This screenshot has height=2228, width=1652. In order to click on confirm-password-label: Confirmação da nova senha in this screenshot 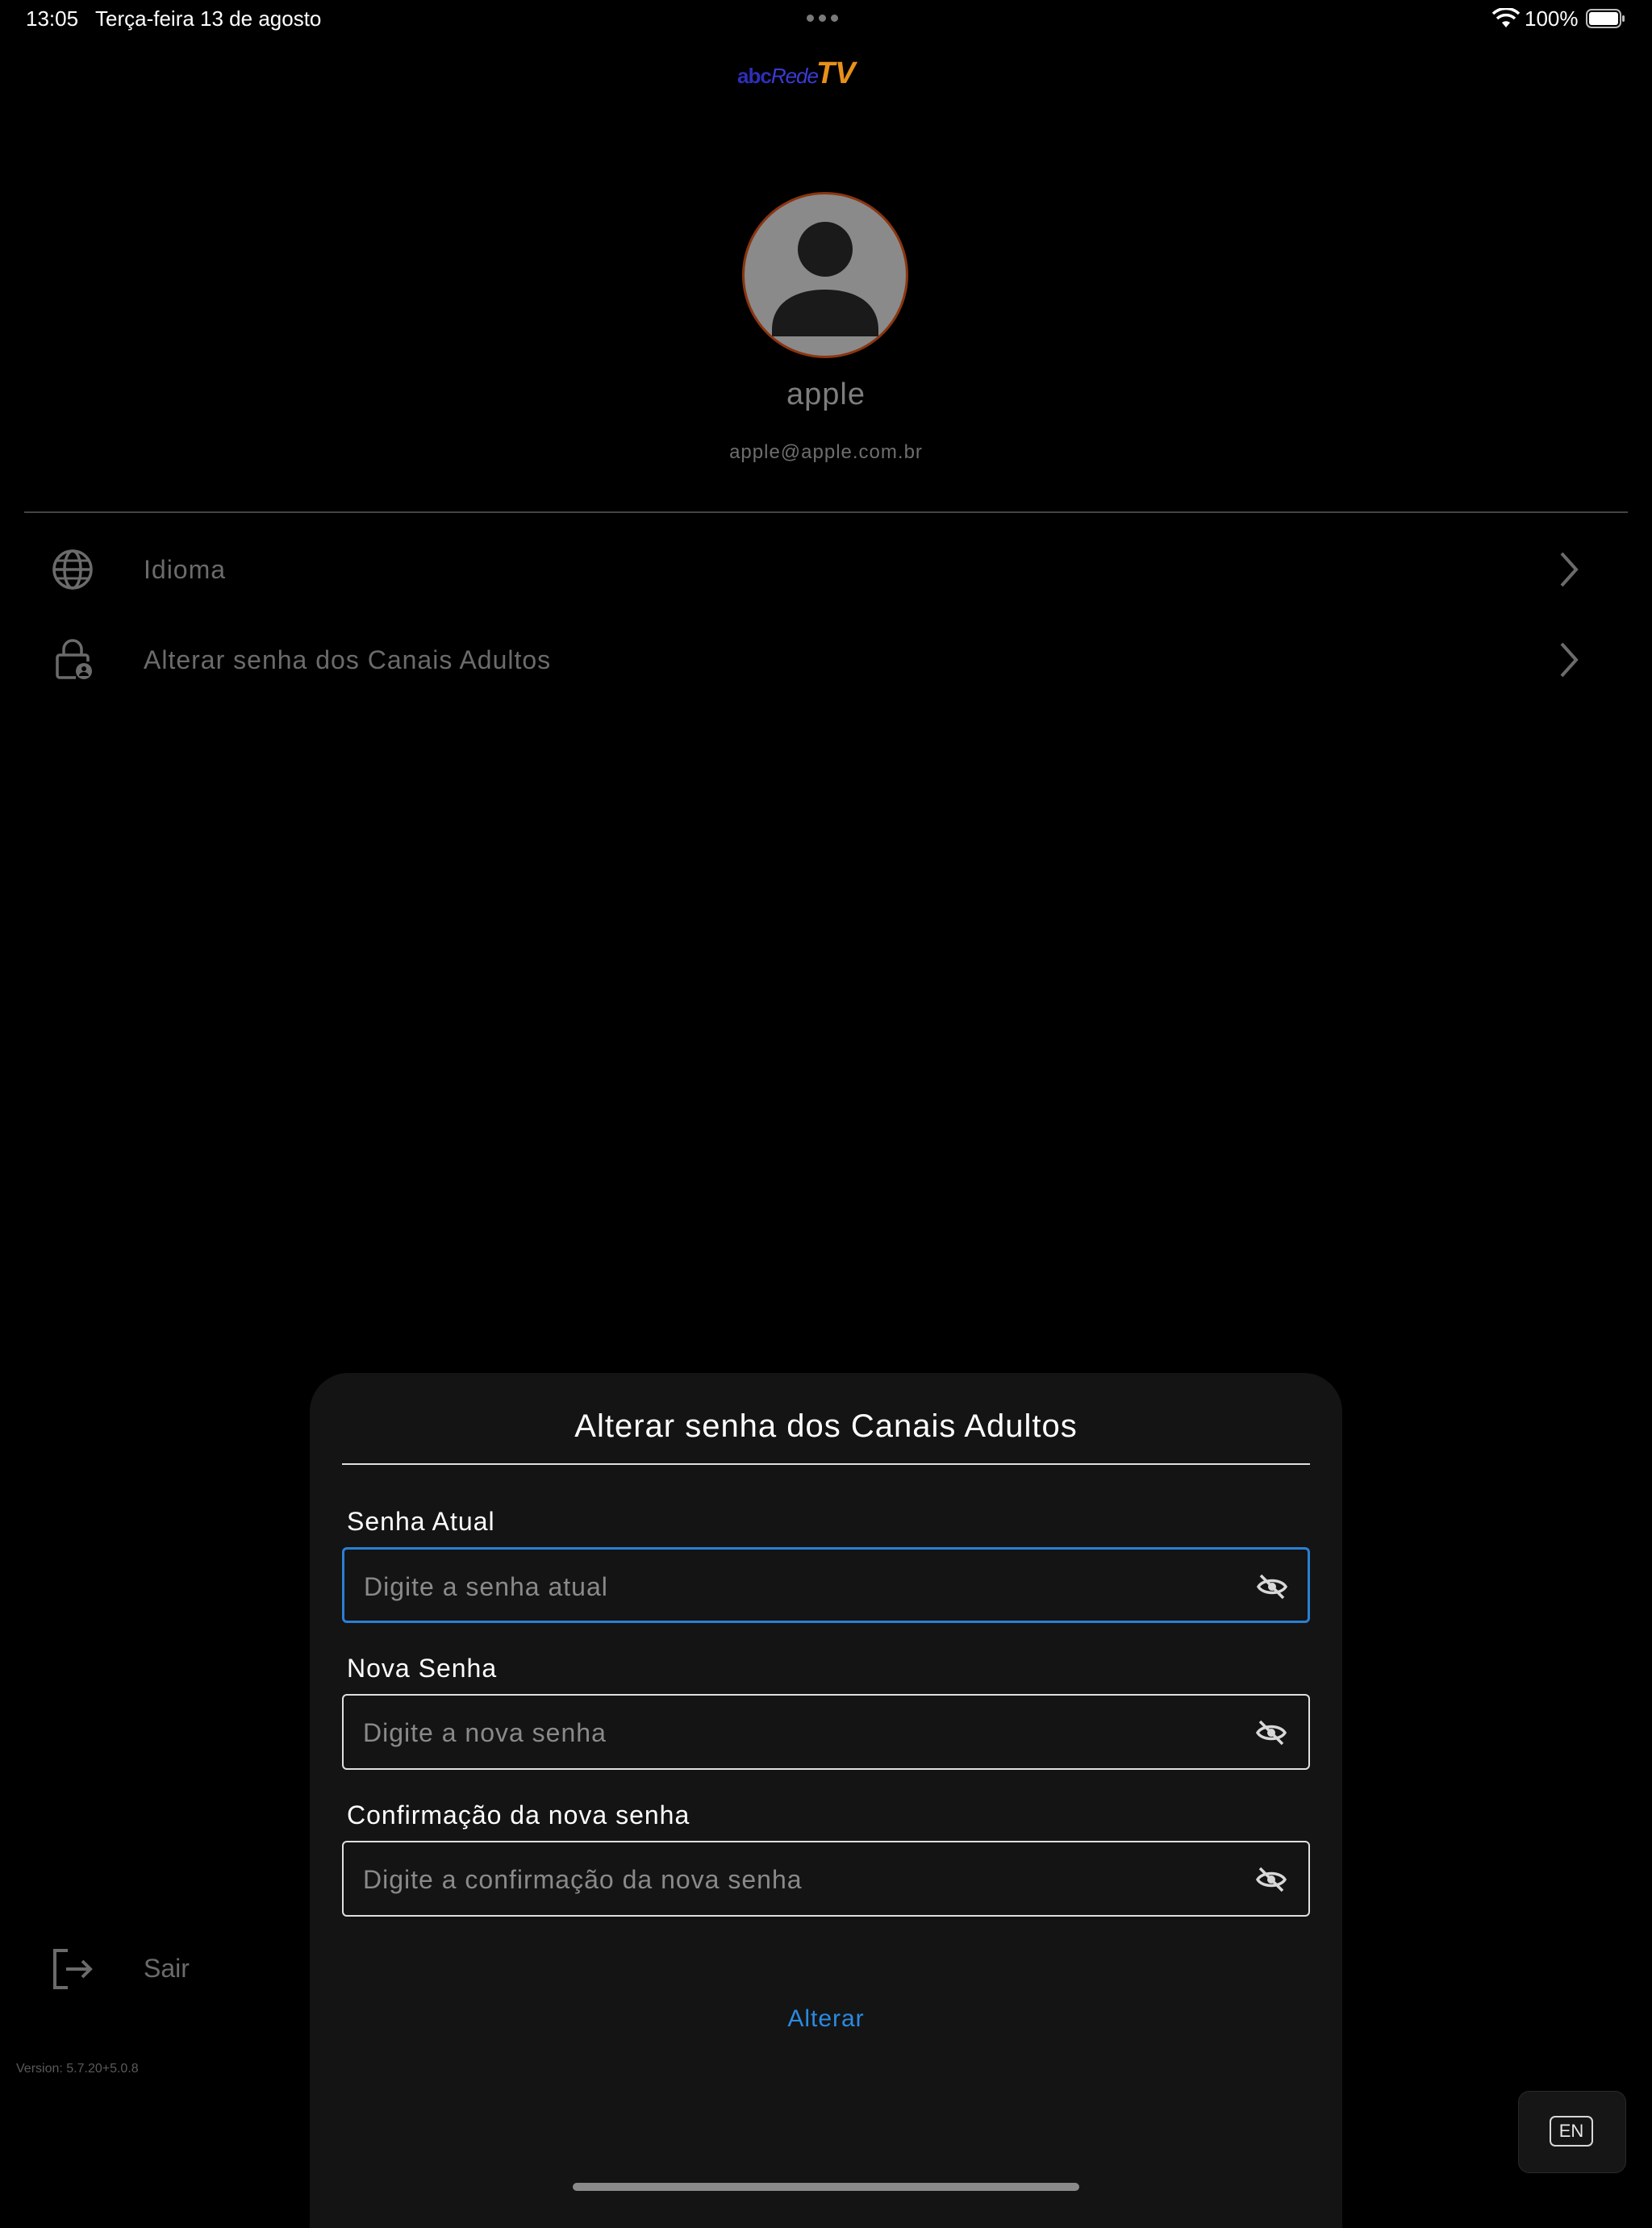, I will do `click(518, 1815)`.